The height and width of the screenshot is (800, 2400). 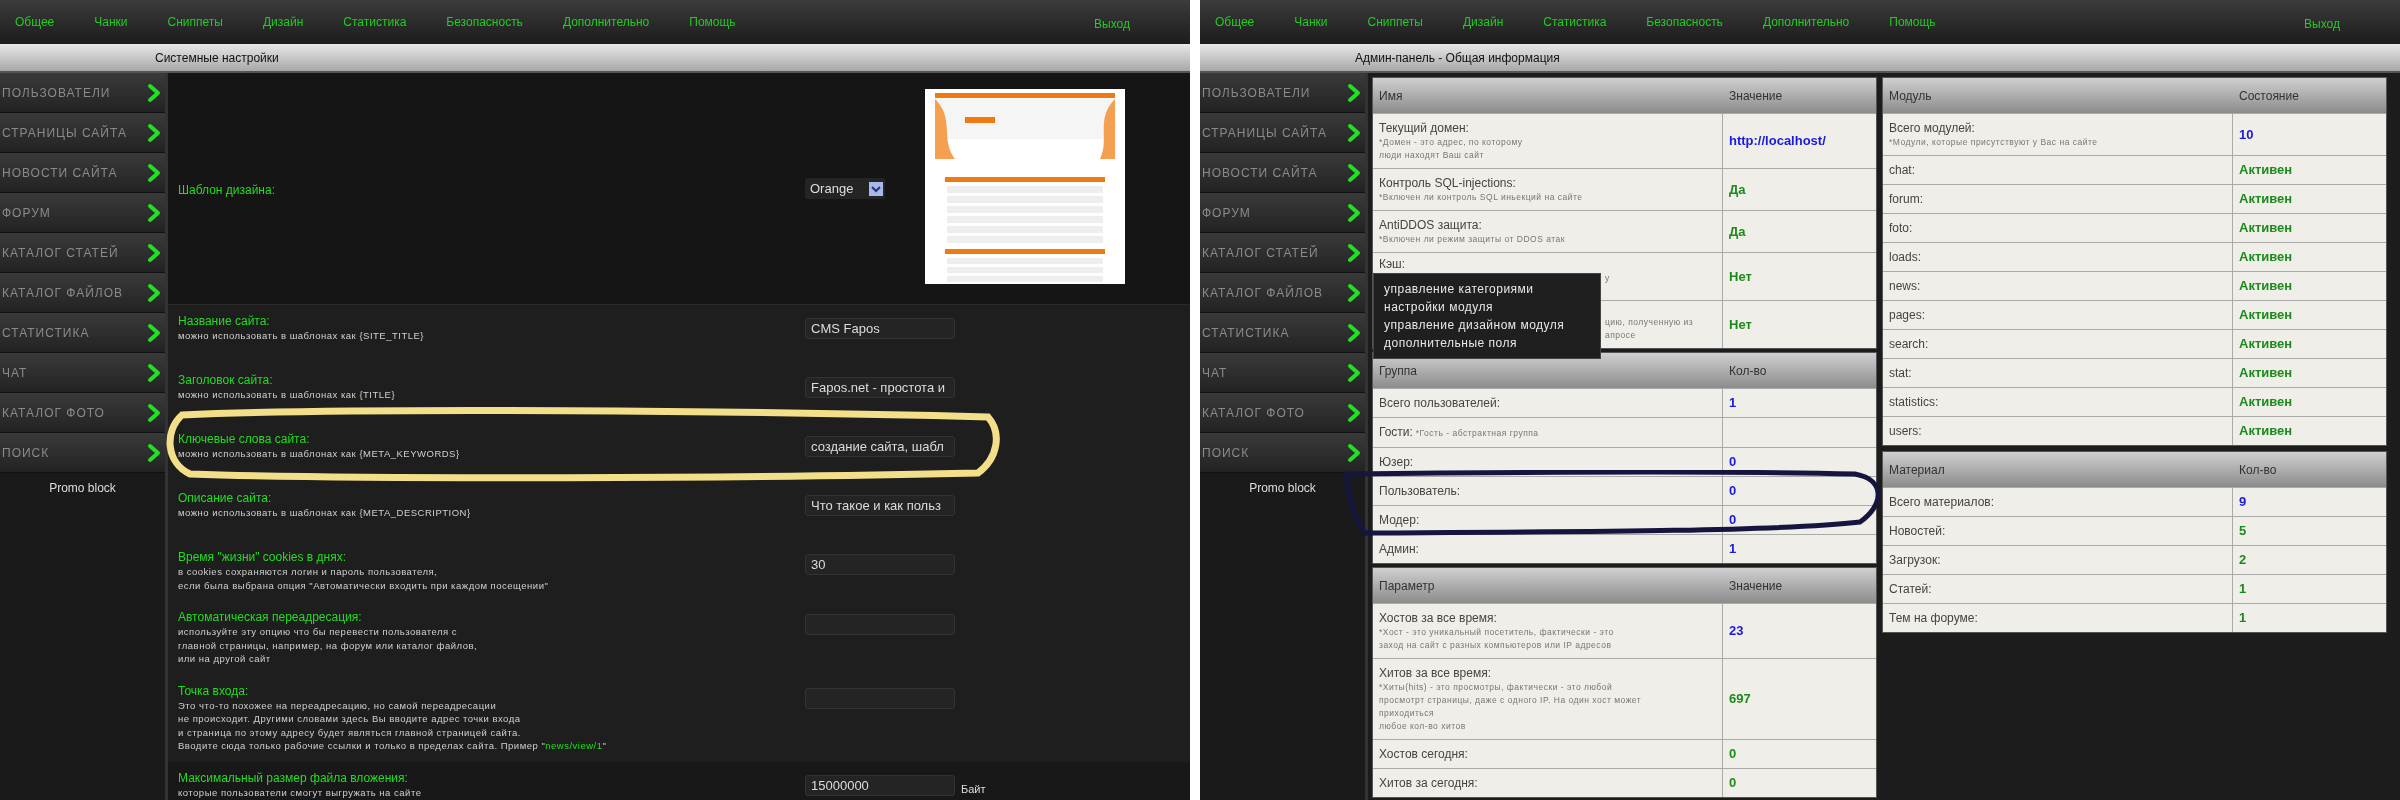 I want to click on row-note: просмотрт страницы, даже с одного IP. На один хост может, so click(x=1510, y=700).